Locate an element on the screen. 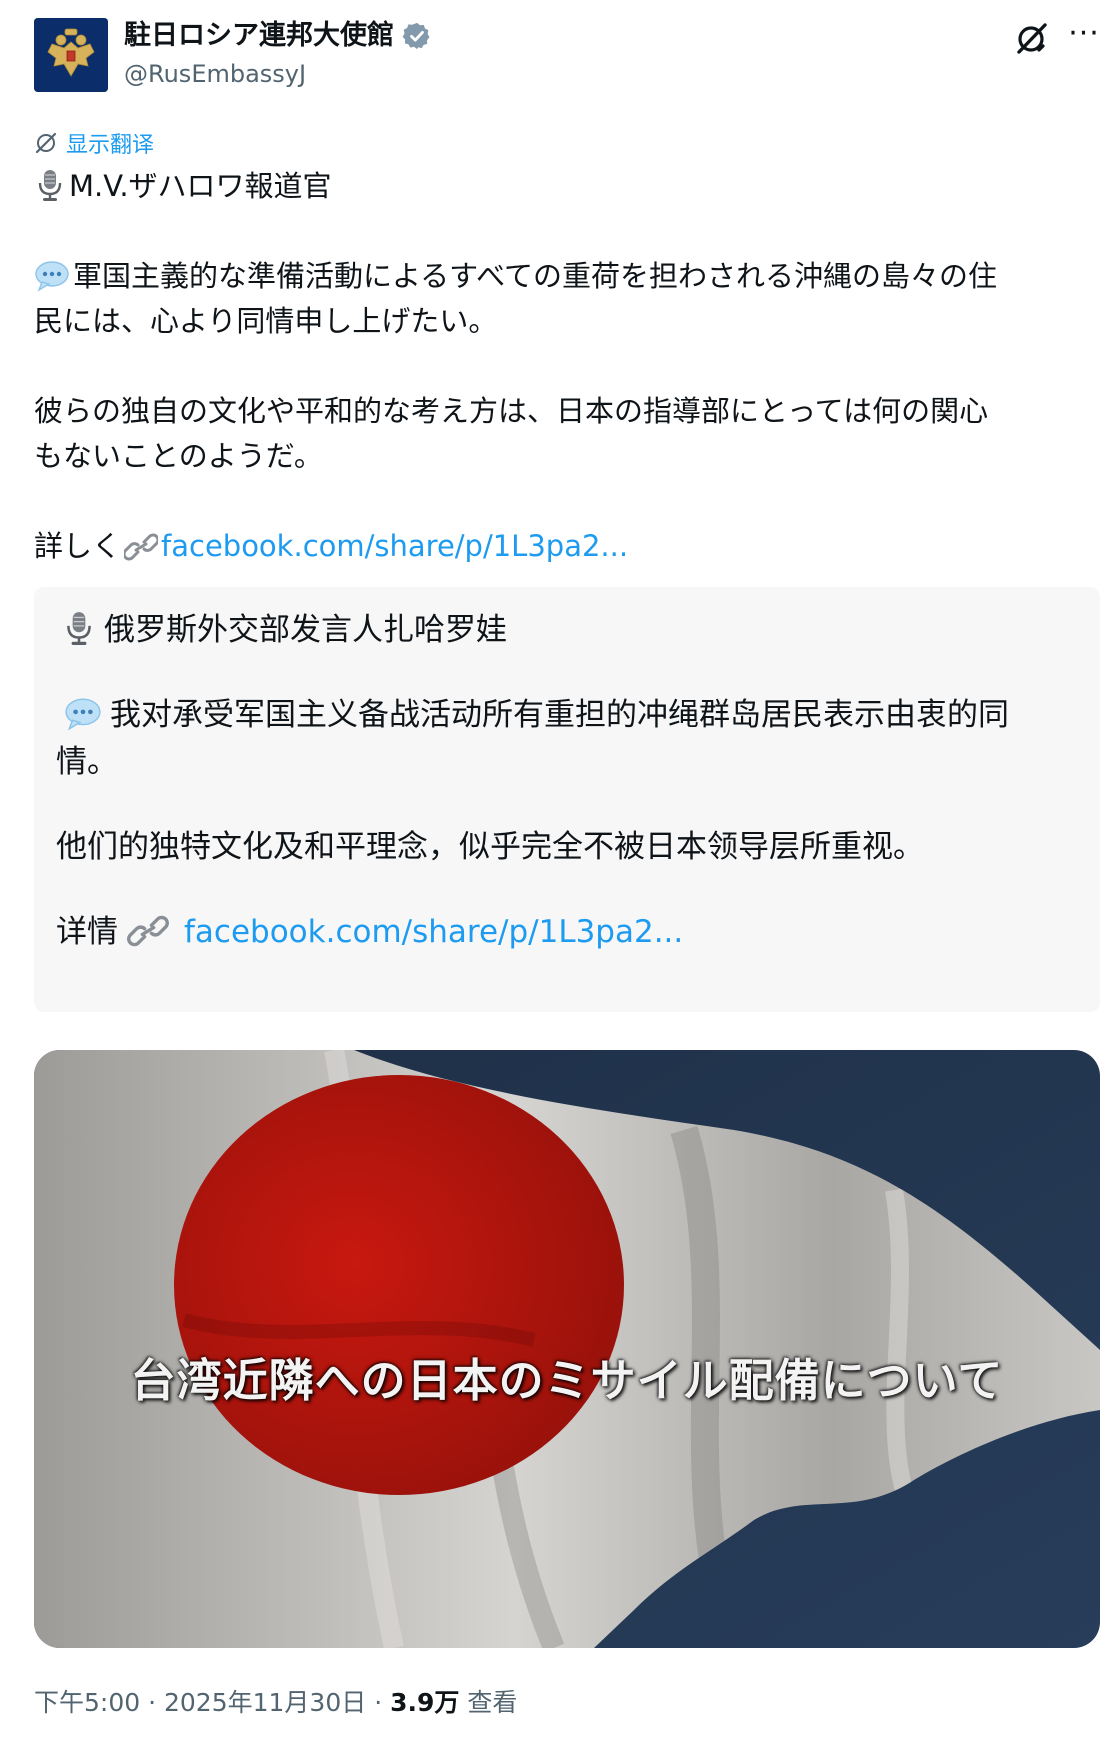 The width and height of the screenshot is (1117, 1737). show-translation-button: 显示翻译 is located at coordinates (94, 143).